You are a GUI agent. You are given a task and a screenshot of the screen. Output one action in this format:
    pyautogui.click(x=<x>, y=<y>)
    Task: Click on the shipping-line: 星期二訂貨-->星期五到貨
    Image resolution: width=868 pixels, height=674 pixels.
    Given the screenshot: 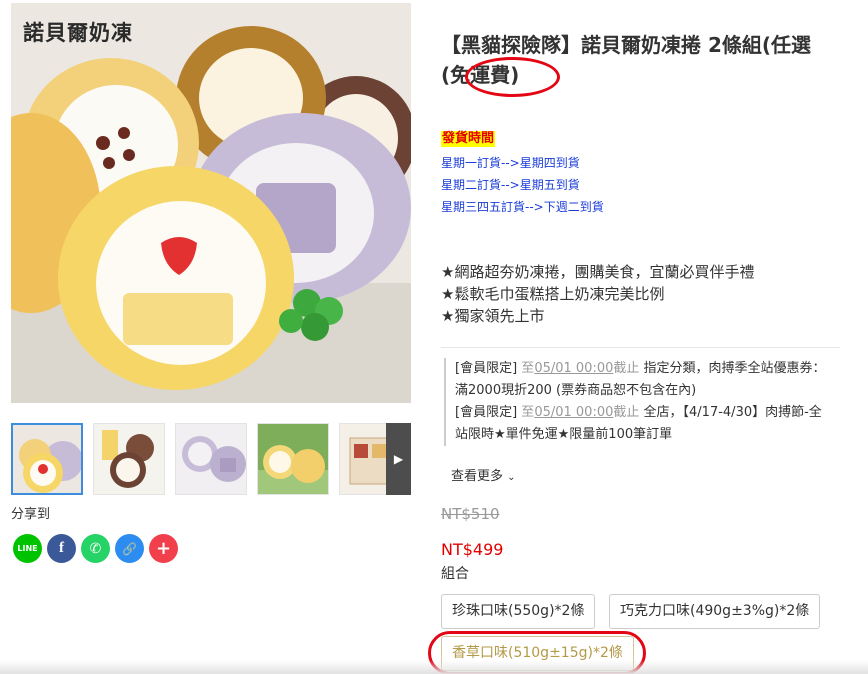 What is the action you would take?
    pyautogui.click(x=510, y=185)
    